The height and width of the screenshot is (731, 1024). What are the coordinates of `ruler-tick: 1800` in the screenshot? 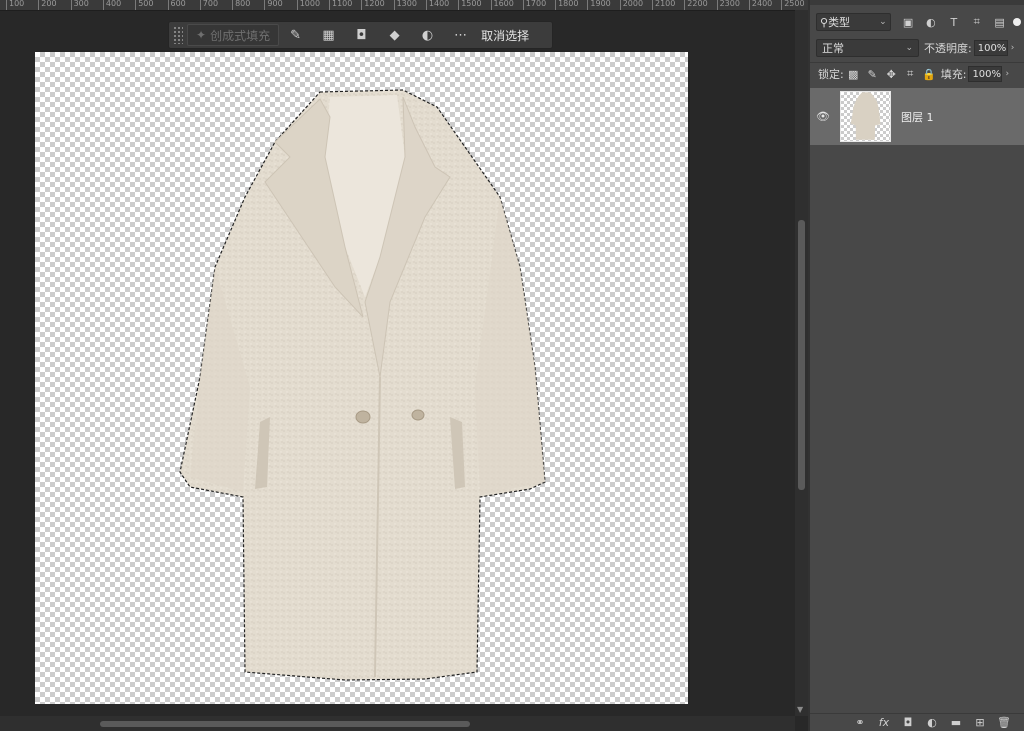 It's located at (566, 5).